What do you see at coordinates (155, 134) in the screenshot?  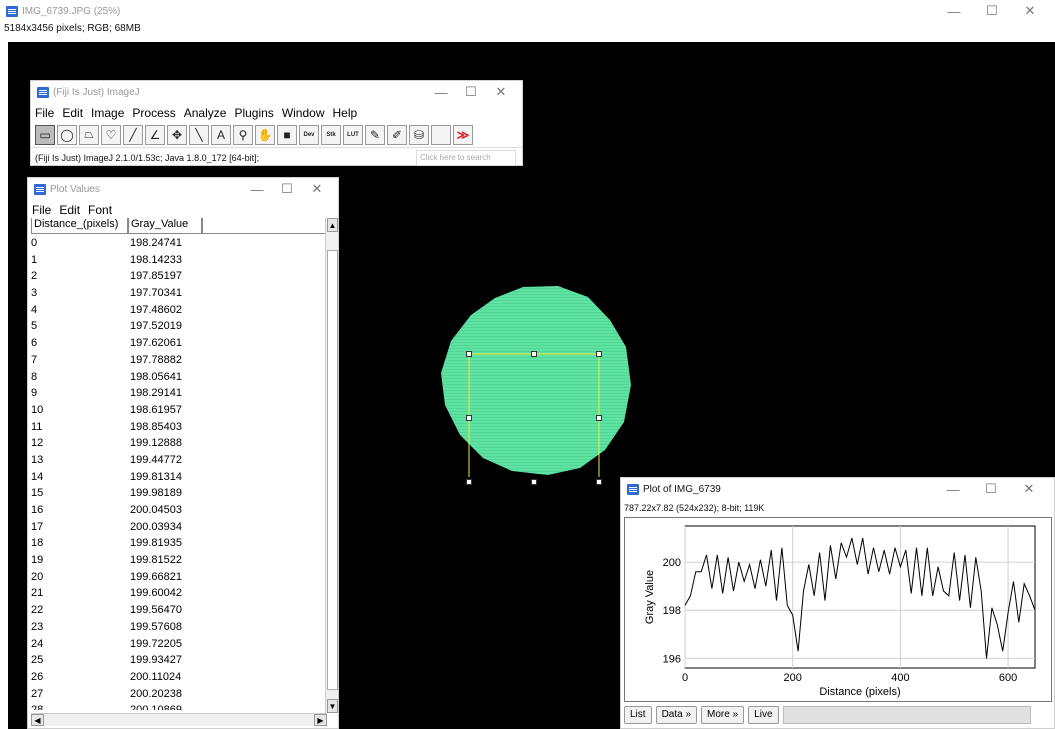 I see `angle-tool-icon: ∠` at bounding box center [155, 134].